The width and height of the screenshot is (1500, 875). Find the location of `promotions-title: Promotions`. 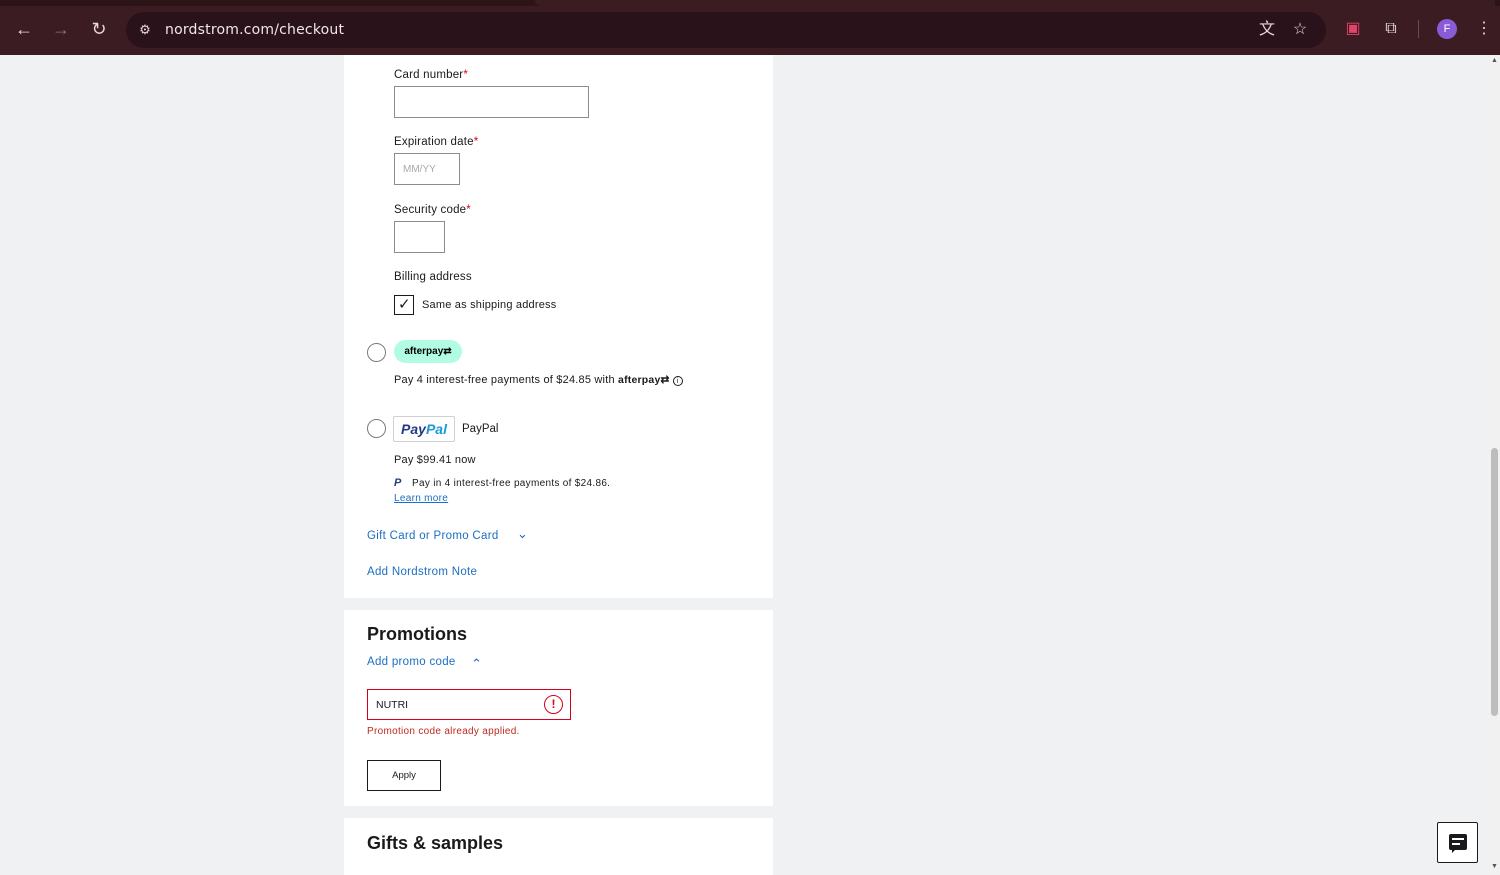

promotions-title: Promotions is located at coordinates (417, 634).